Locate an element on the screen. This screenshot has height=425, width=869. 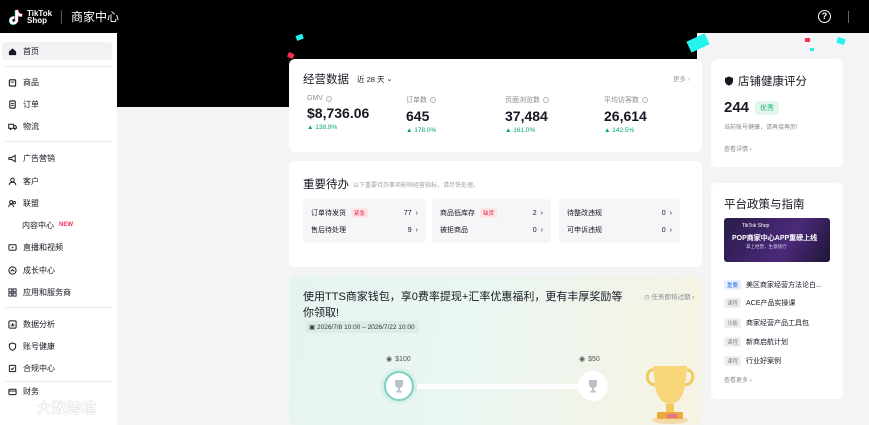
metric-value: 26,614 is located at coordinates (625, 116).